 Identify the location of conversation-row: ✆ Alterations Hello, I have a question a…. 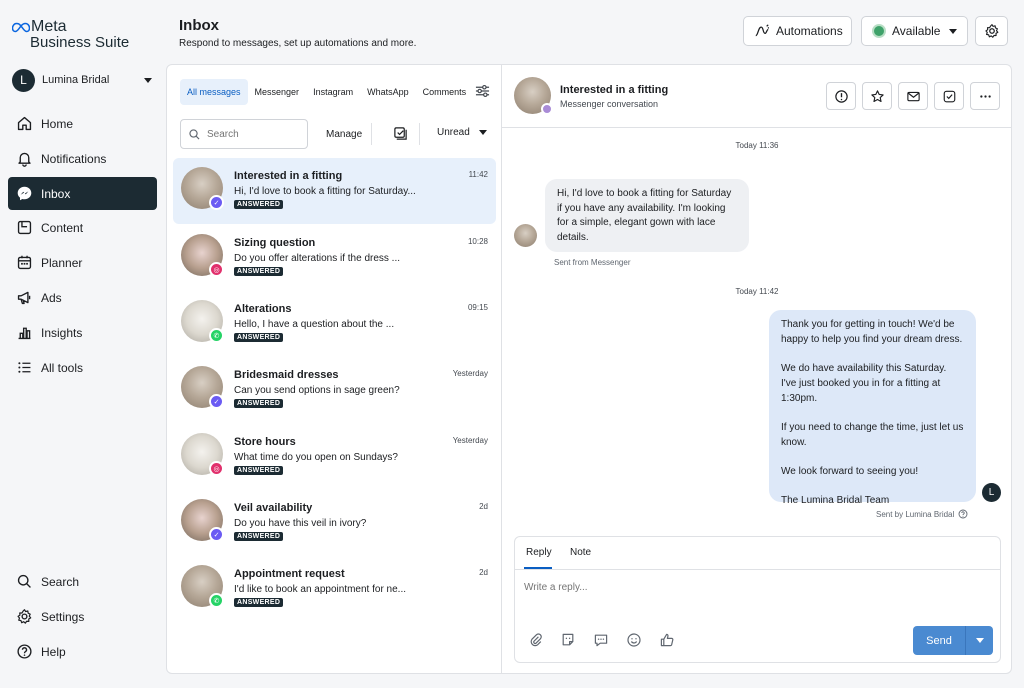
(334, 324).